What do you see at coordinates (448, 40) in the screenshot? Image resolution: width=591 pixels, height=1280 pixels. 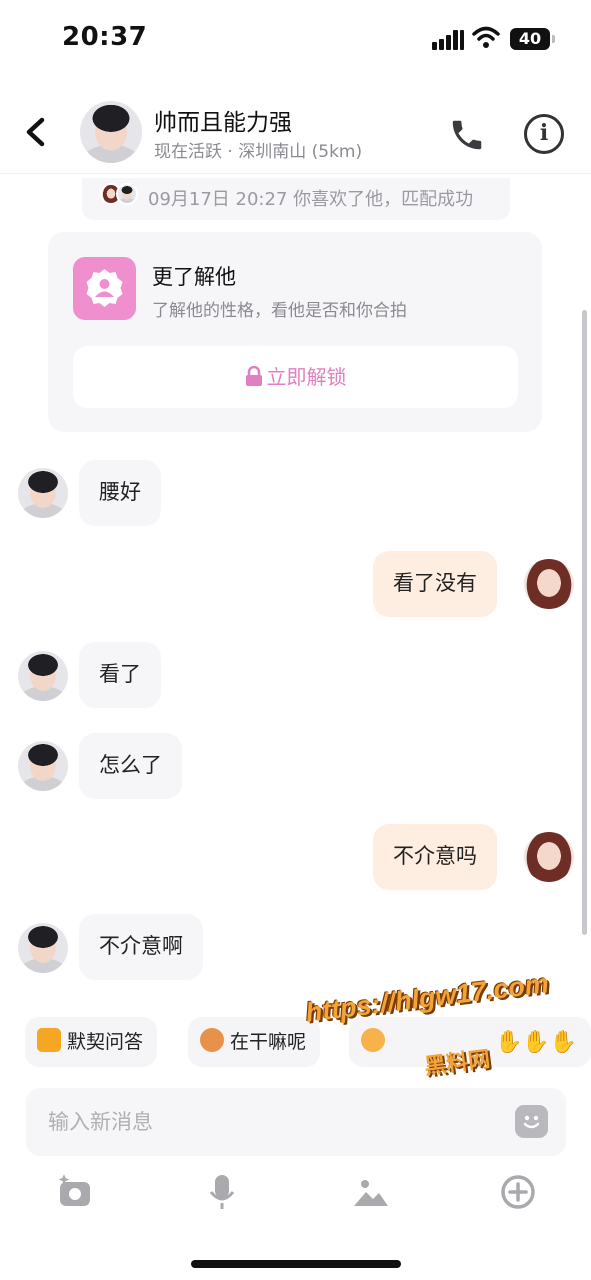 I see `cellular-signal-icon` at bounding box center [448, 40].